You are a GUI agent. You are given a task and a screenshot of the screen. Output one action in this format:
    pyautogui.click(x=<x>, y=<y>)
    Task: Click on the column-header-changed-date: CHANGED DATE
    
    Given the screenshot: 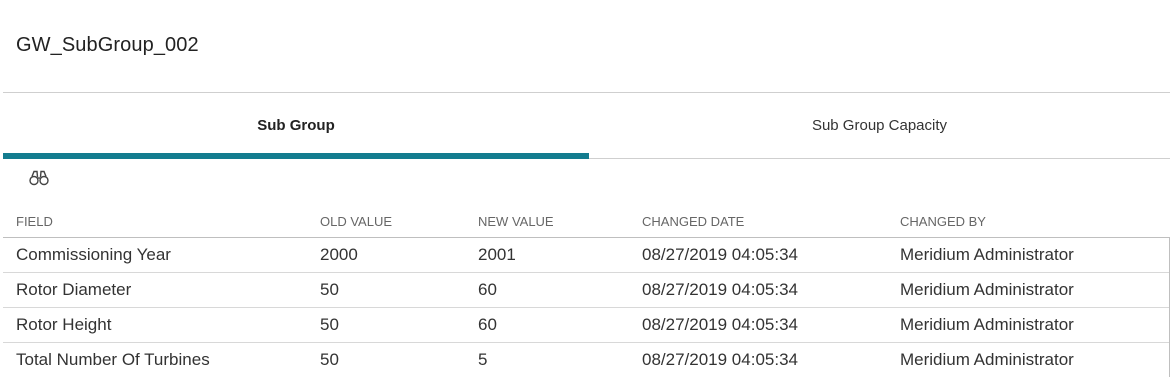 What is the action you would take?
    pyautogui.click(x=758, y=221)
    